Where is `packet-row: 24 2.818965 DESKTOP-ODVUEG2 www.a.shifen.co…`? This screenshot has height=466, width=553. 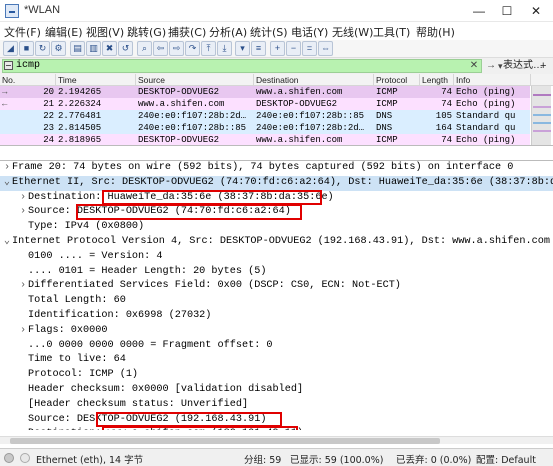 packet-row: 24 2.818965 DESKTOP-ODVUEG2 www.a.shifen.co… is located at coordinates (265, 139).